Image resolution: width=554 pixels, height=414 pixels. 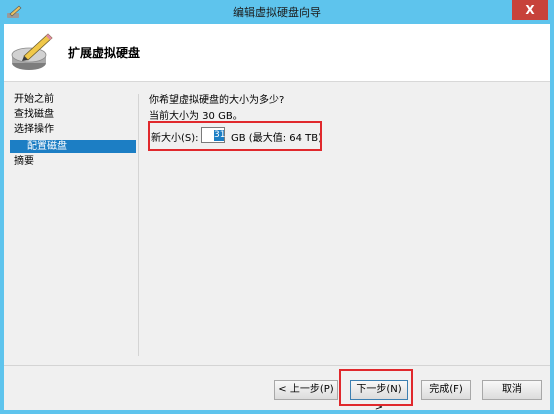 I want to click on nav-item-summary: 摘要, so click(x=24, y=161).